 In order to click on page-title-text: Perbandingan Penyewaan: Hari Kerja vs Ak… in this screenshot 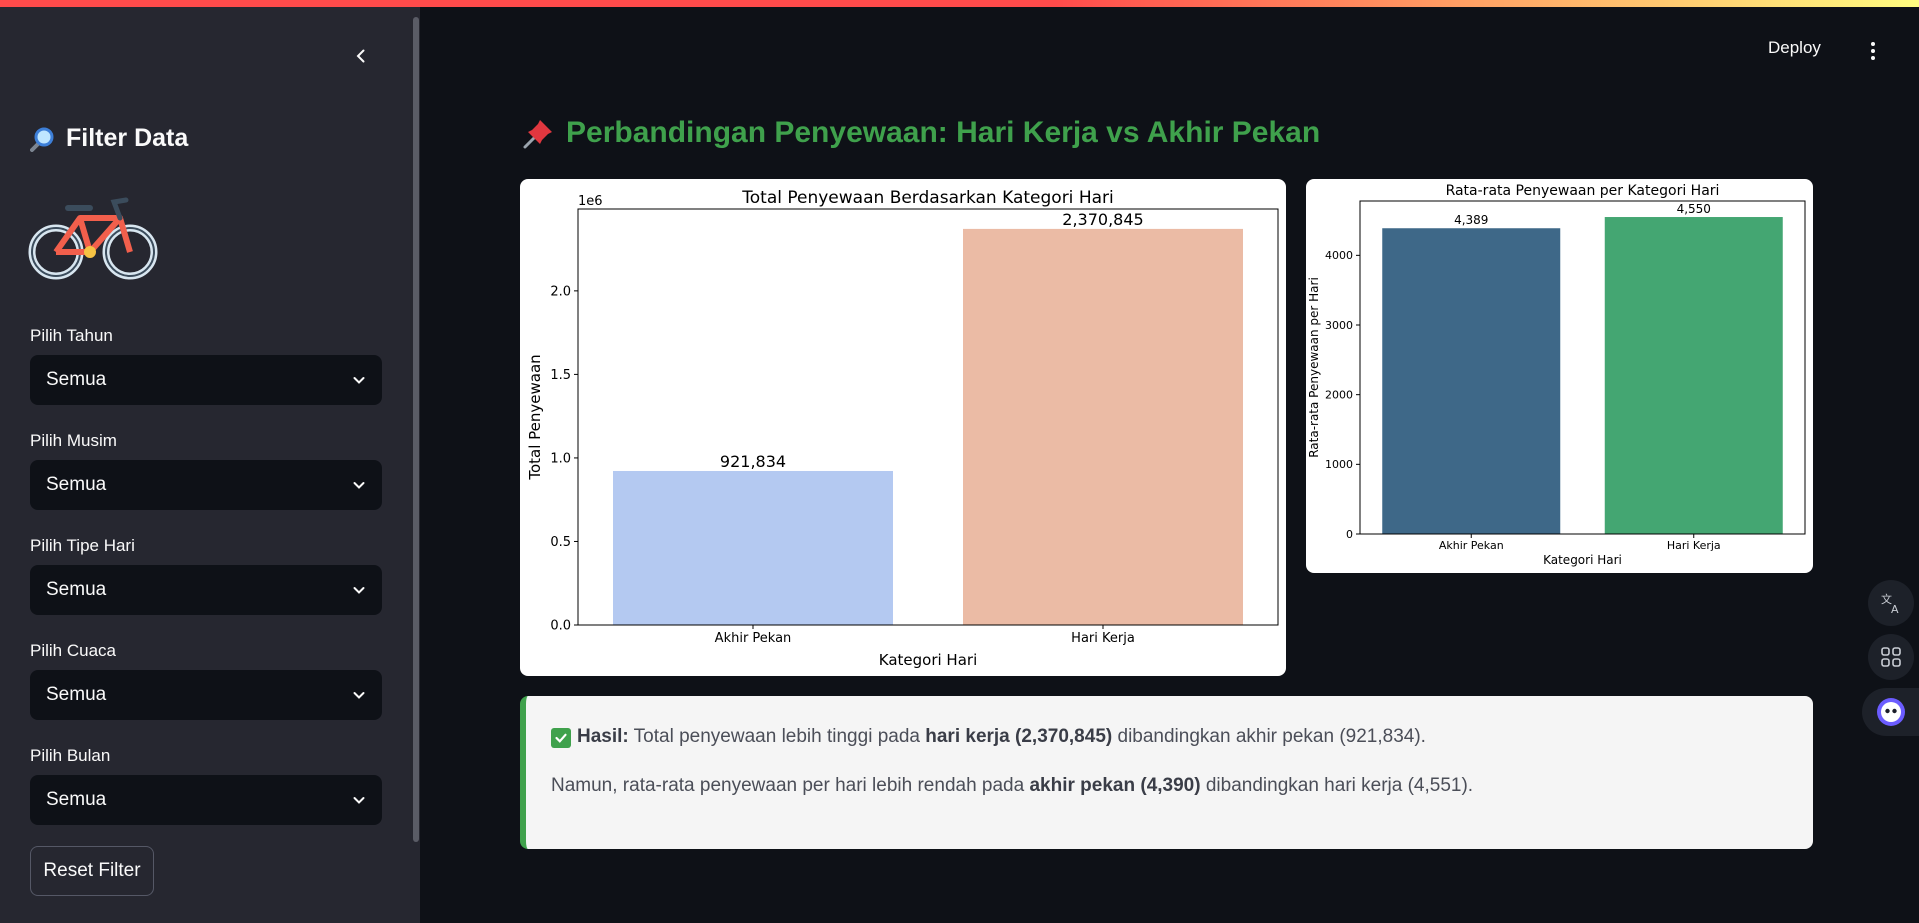, I will do `click(943, 132)`.